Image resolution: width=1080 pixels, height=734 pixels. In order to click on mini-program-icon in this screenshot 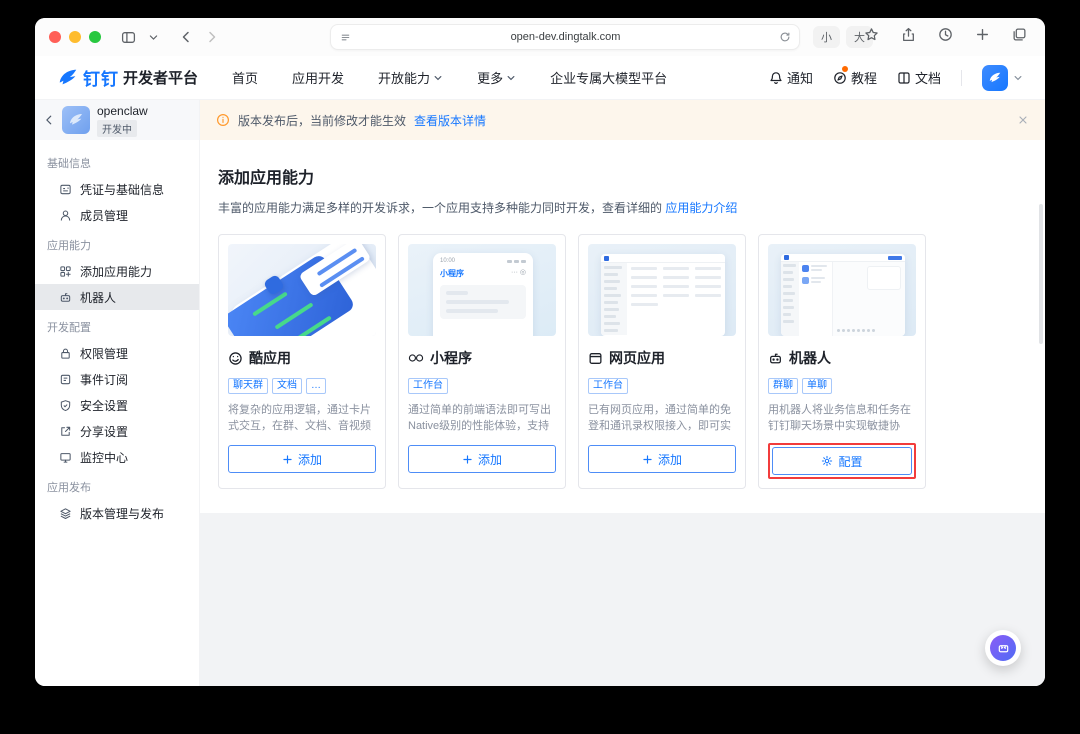, I will do `click(416, 358)`.